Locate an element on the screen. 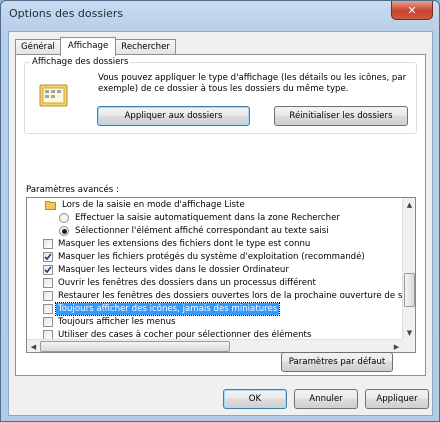 Image resolution: width=440 pixels, height=422 pixels. apply-to-folders-label: Appliquer aux dossiers is located at coordinates (173, 116).